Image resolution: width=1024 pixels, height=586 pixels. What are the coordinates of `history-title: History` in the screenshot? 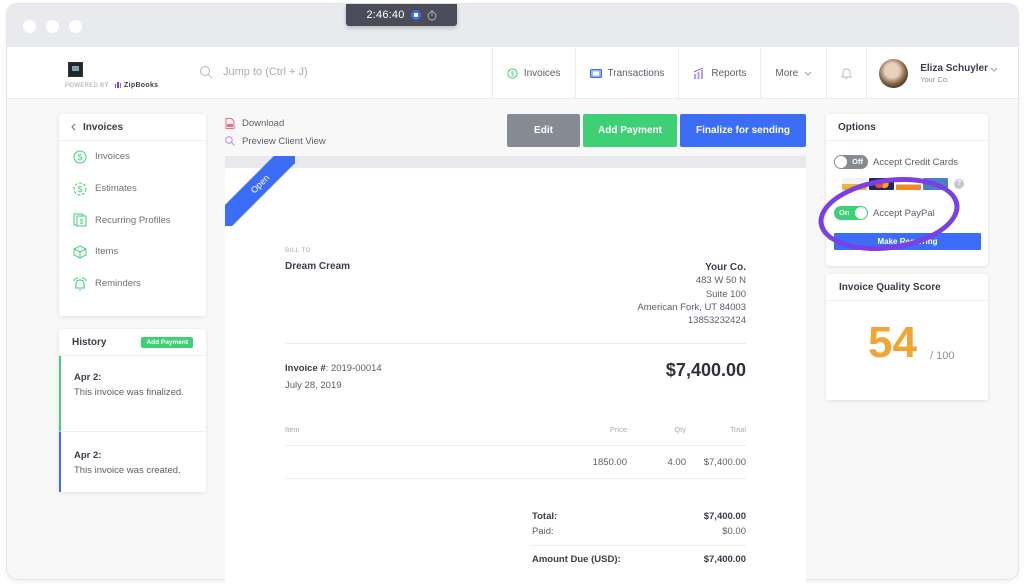 It's located at (89, 342).